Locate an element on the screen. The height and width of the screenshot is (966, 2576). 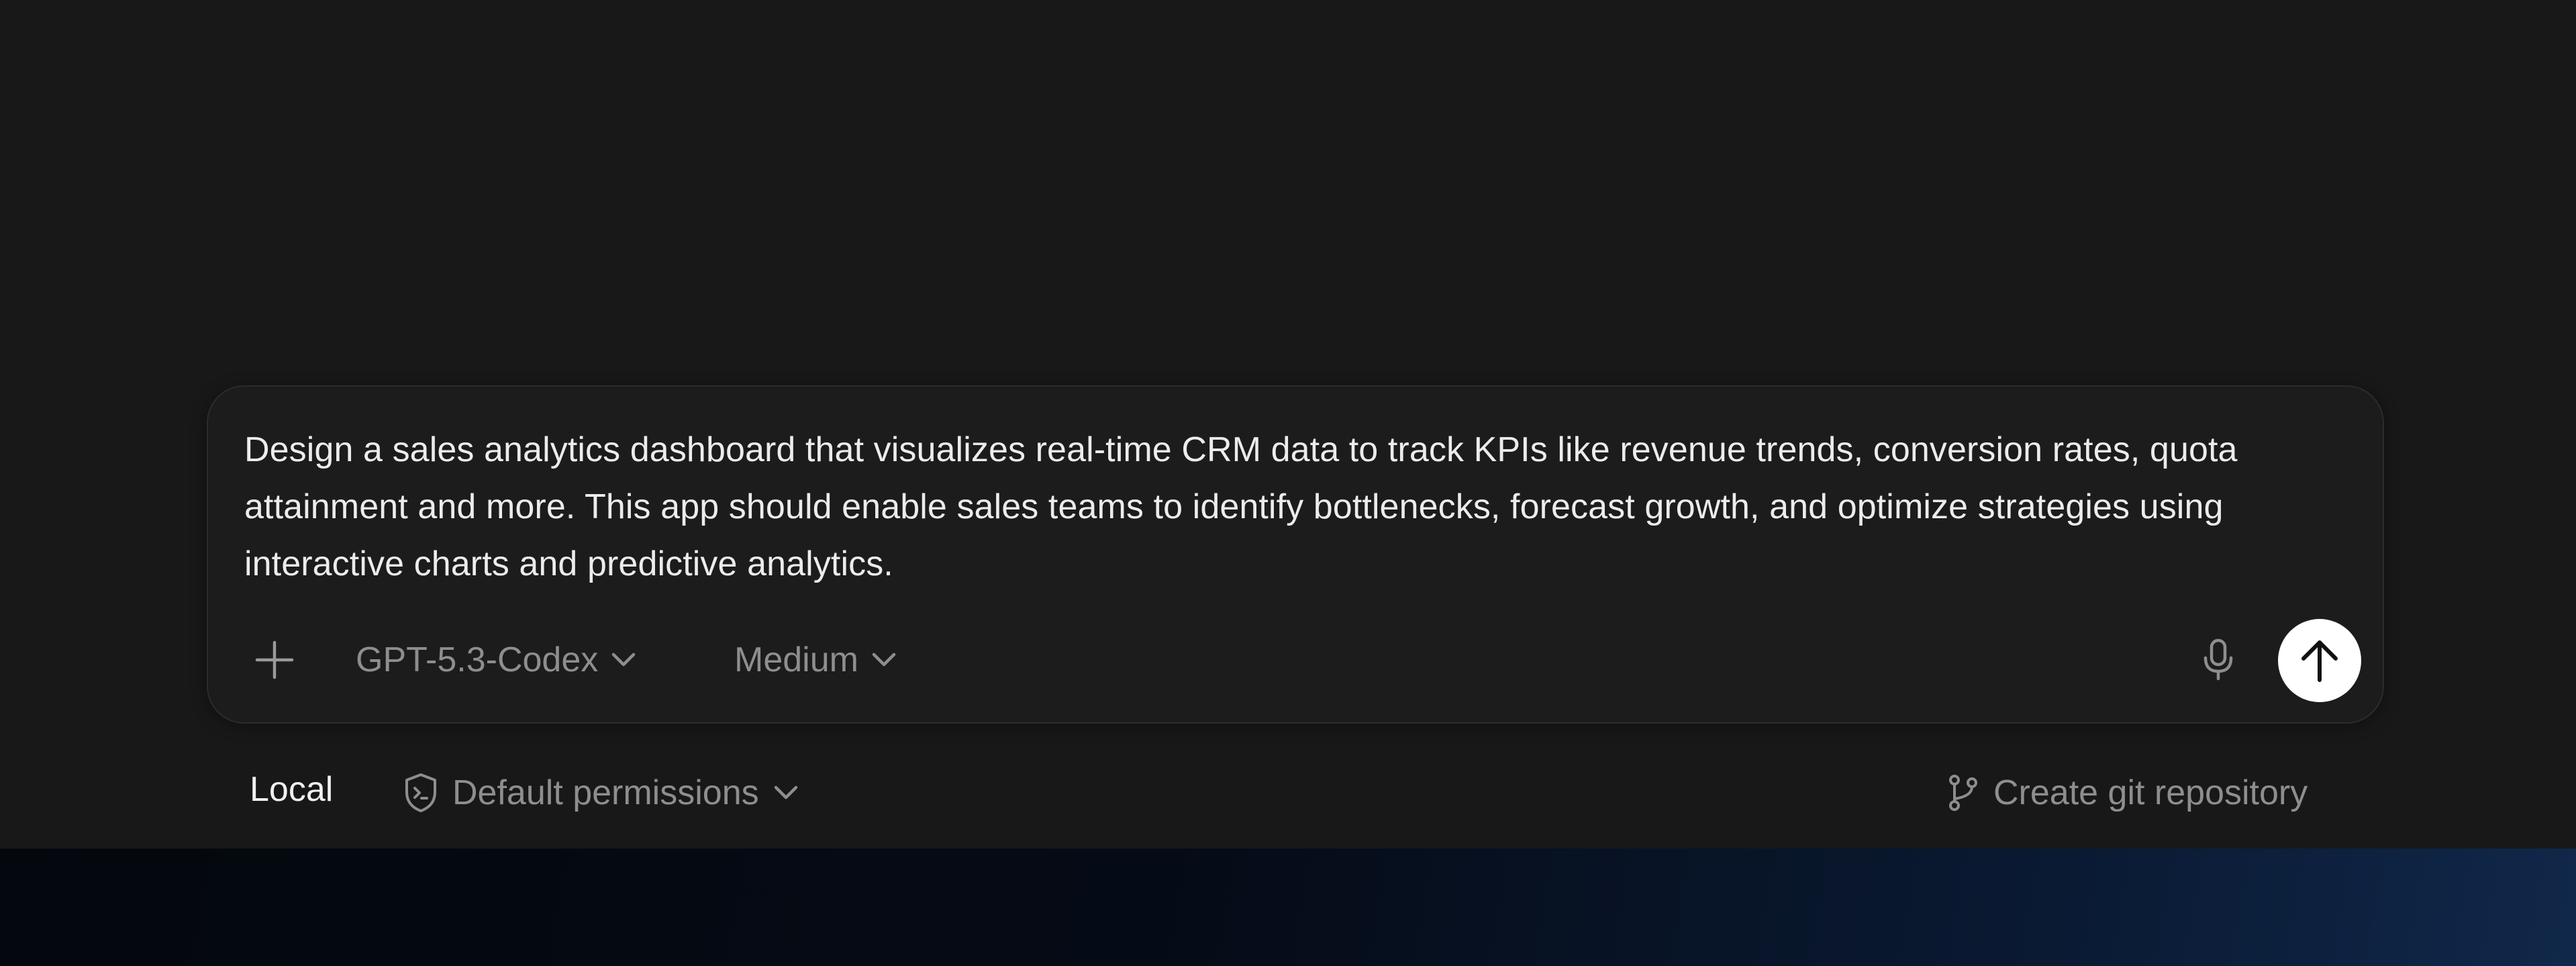
voice-input-button is located at coordinates (2218, 660).